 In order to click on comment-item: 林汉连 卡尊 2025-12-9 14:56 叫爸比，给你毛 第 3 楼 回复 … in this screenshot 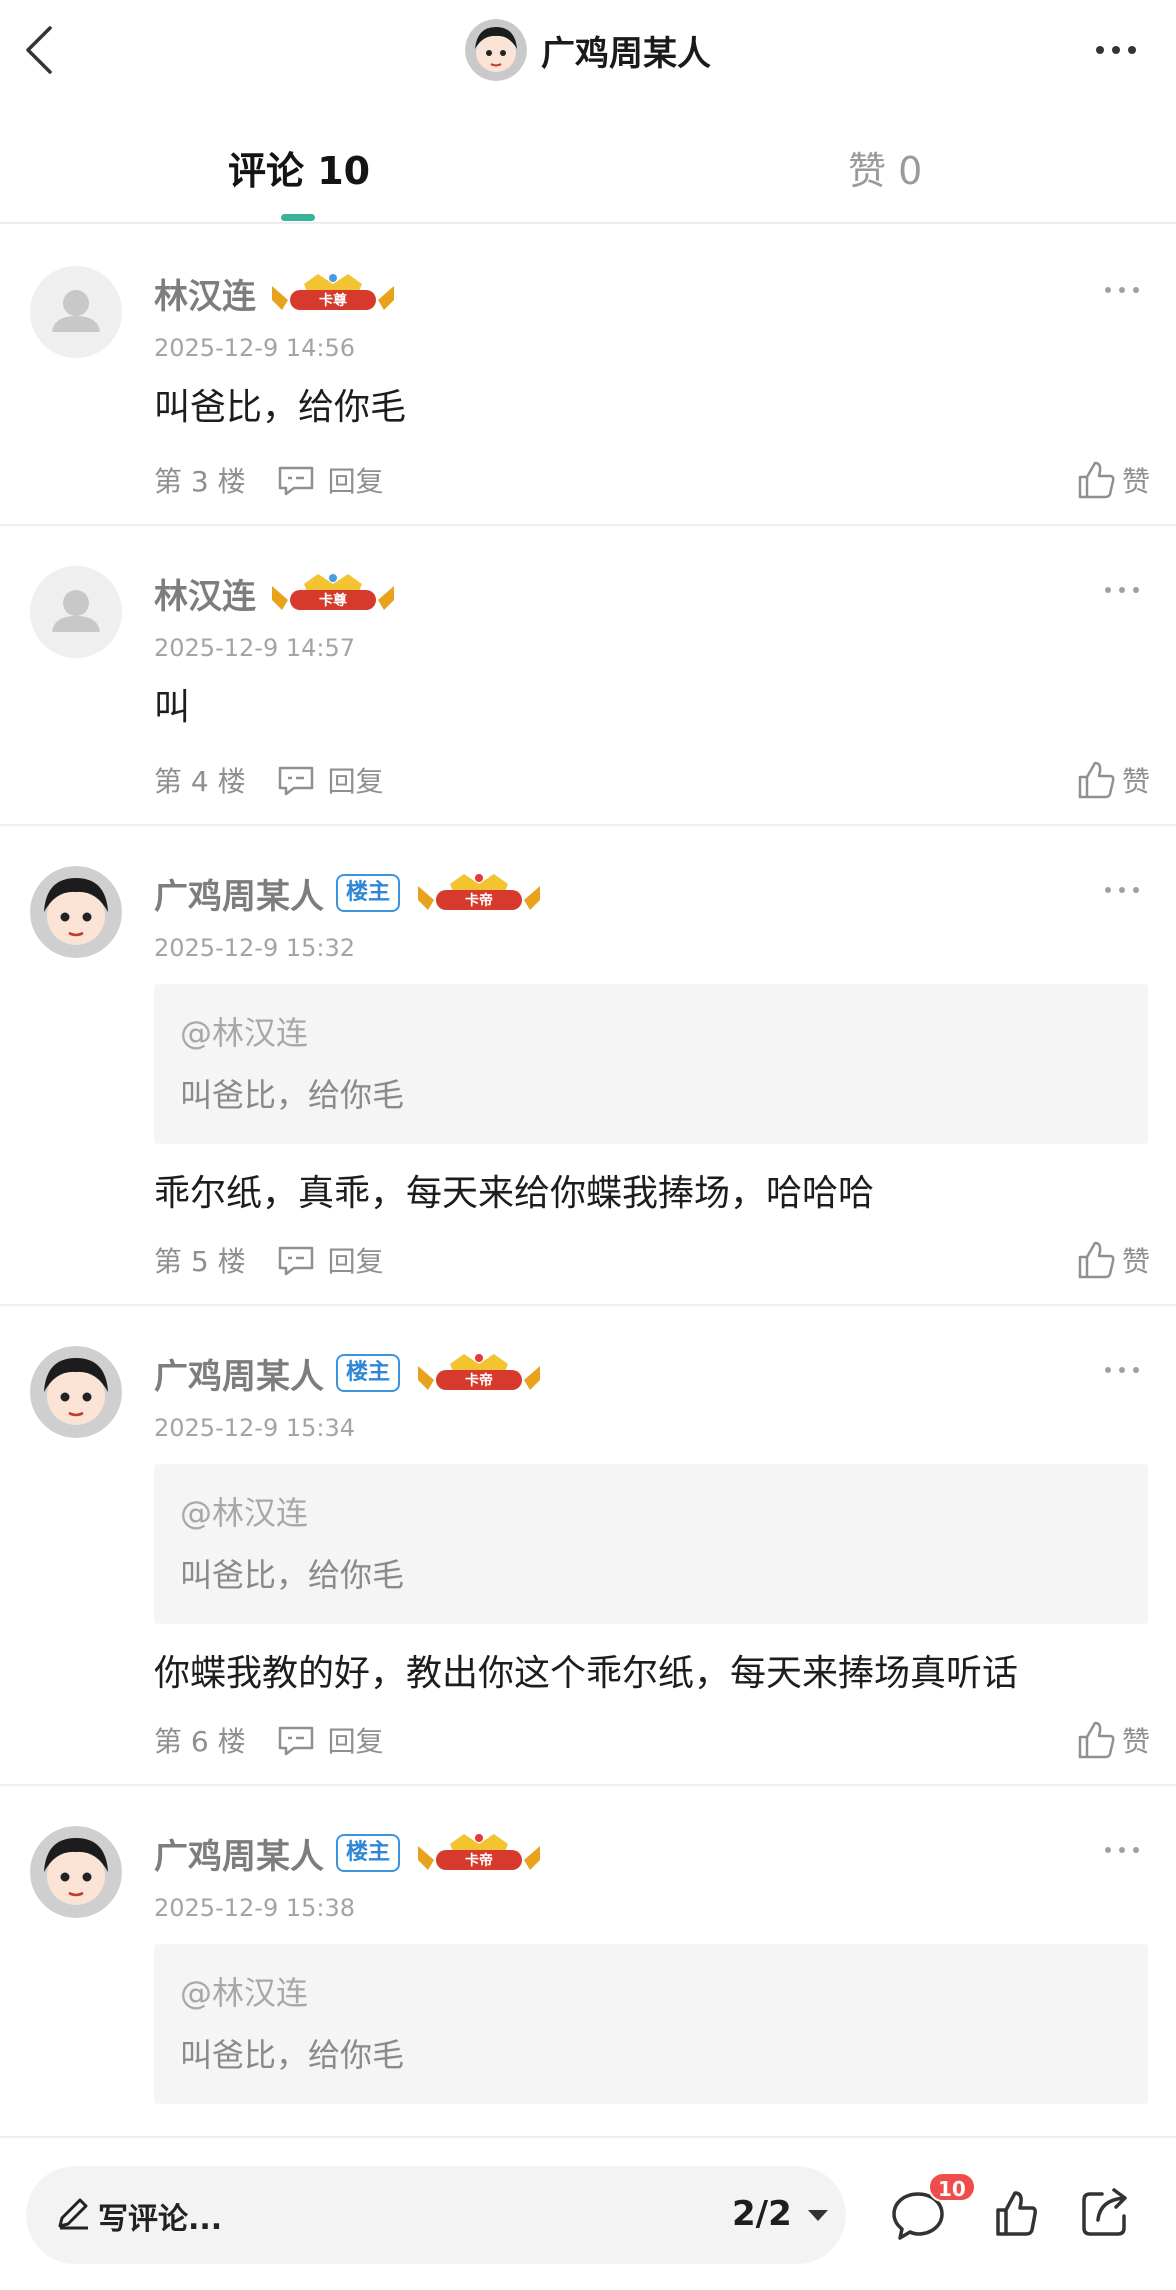, I will do `click(588, 376)`.